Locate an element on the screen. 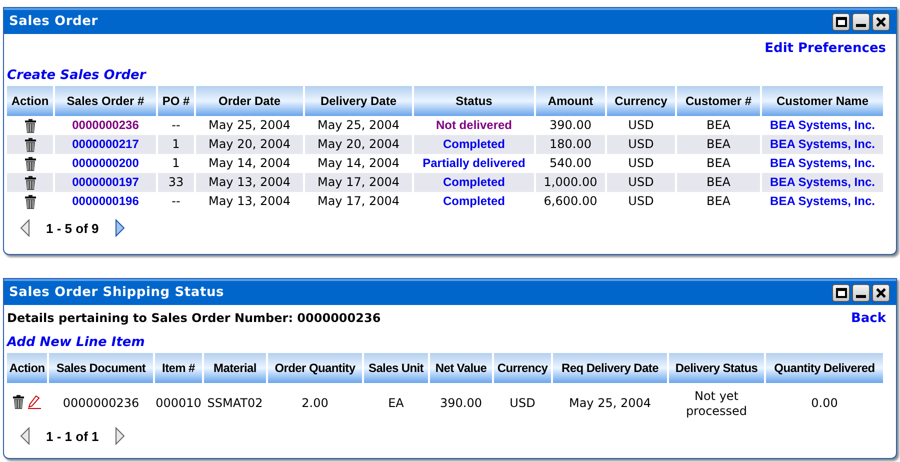  table-cell: 1,000.00 is located at coordinates (571, 182).